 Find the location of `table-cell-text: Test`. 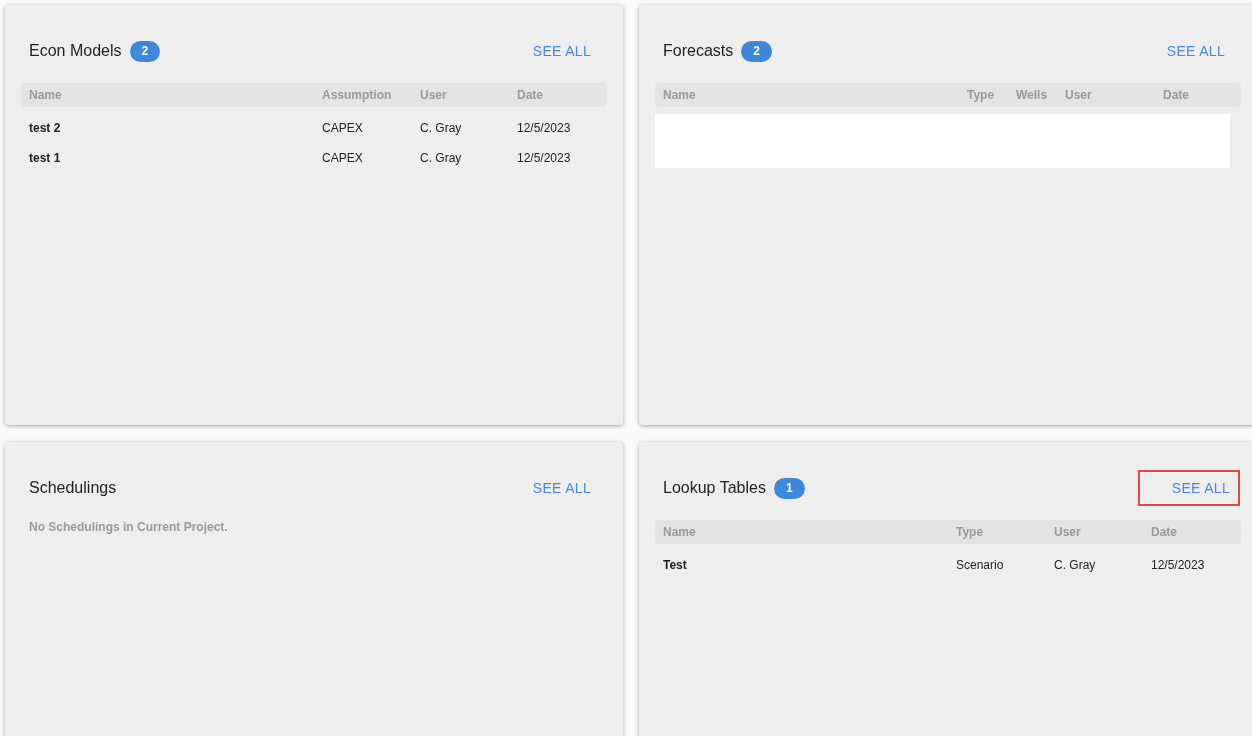

table-cell-text: Test is located at coordinates (675, 565).